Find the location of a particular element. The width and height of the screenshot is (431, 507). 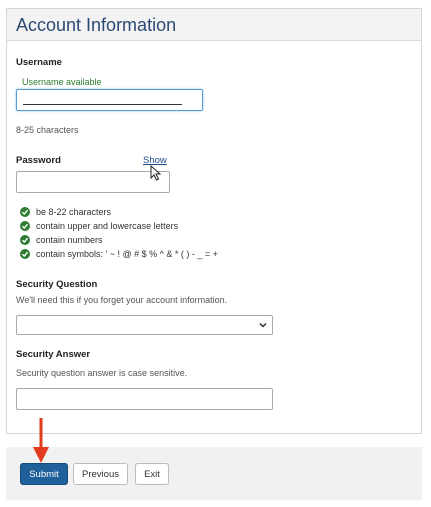

password-input is located at coordinates (93, 182).